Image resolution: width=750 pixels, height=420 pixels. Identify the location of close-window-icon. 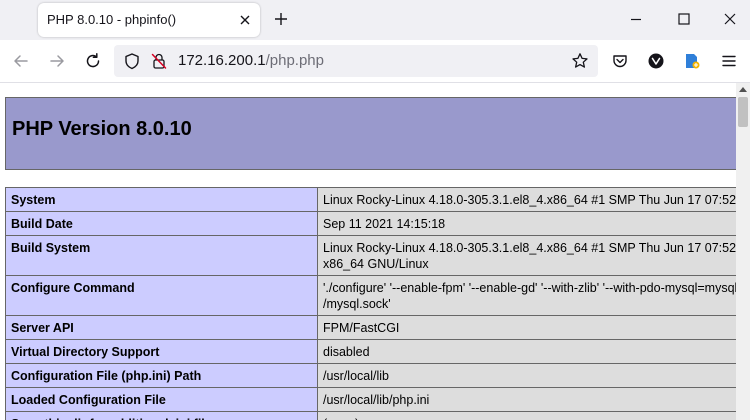
(730, 19).